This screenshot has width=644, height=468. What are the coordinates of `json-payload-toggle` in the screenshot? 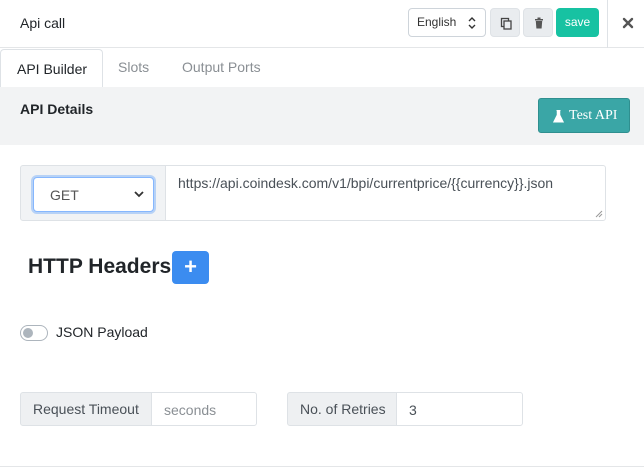 It's located at (34, 333).